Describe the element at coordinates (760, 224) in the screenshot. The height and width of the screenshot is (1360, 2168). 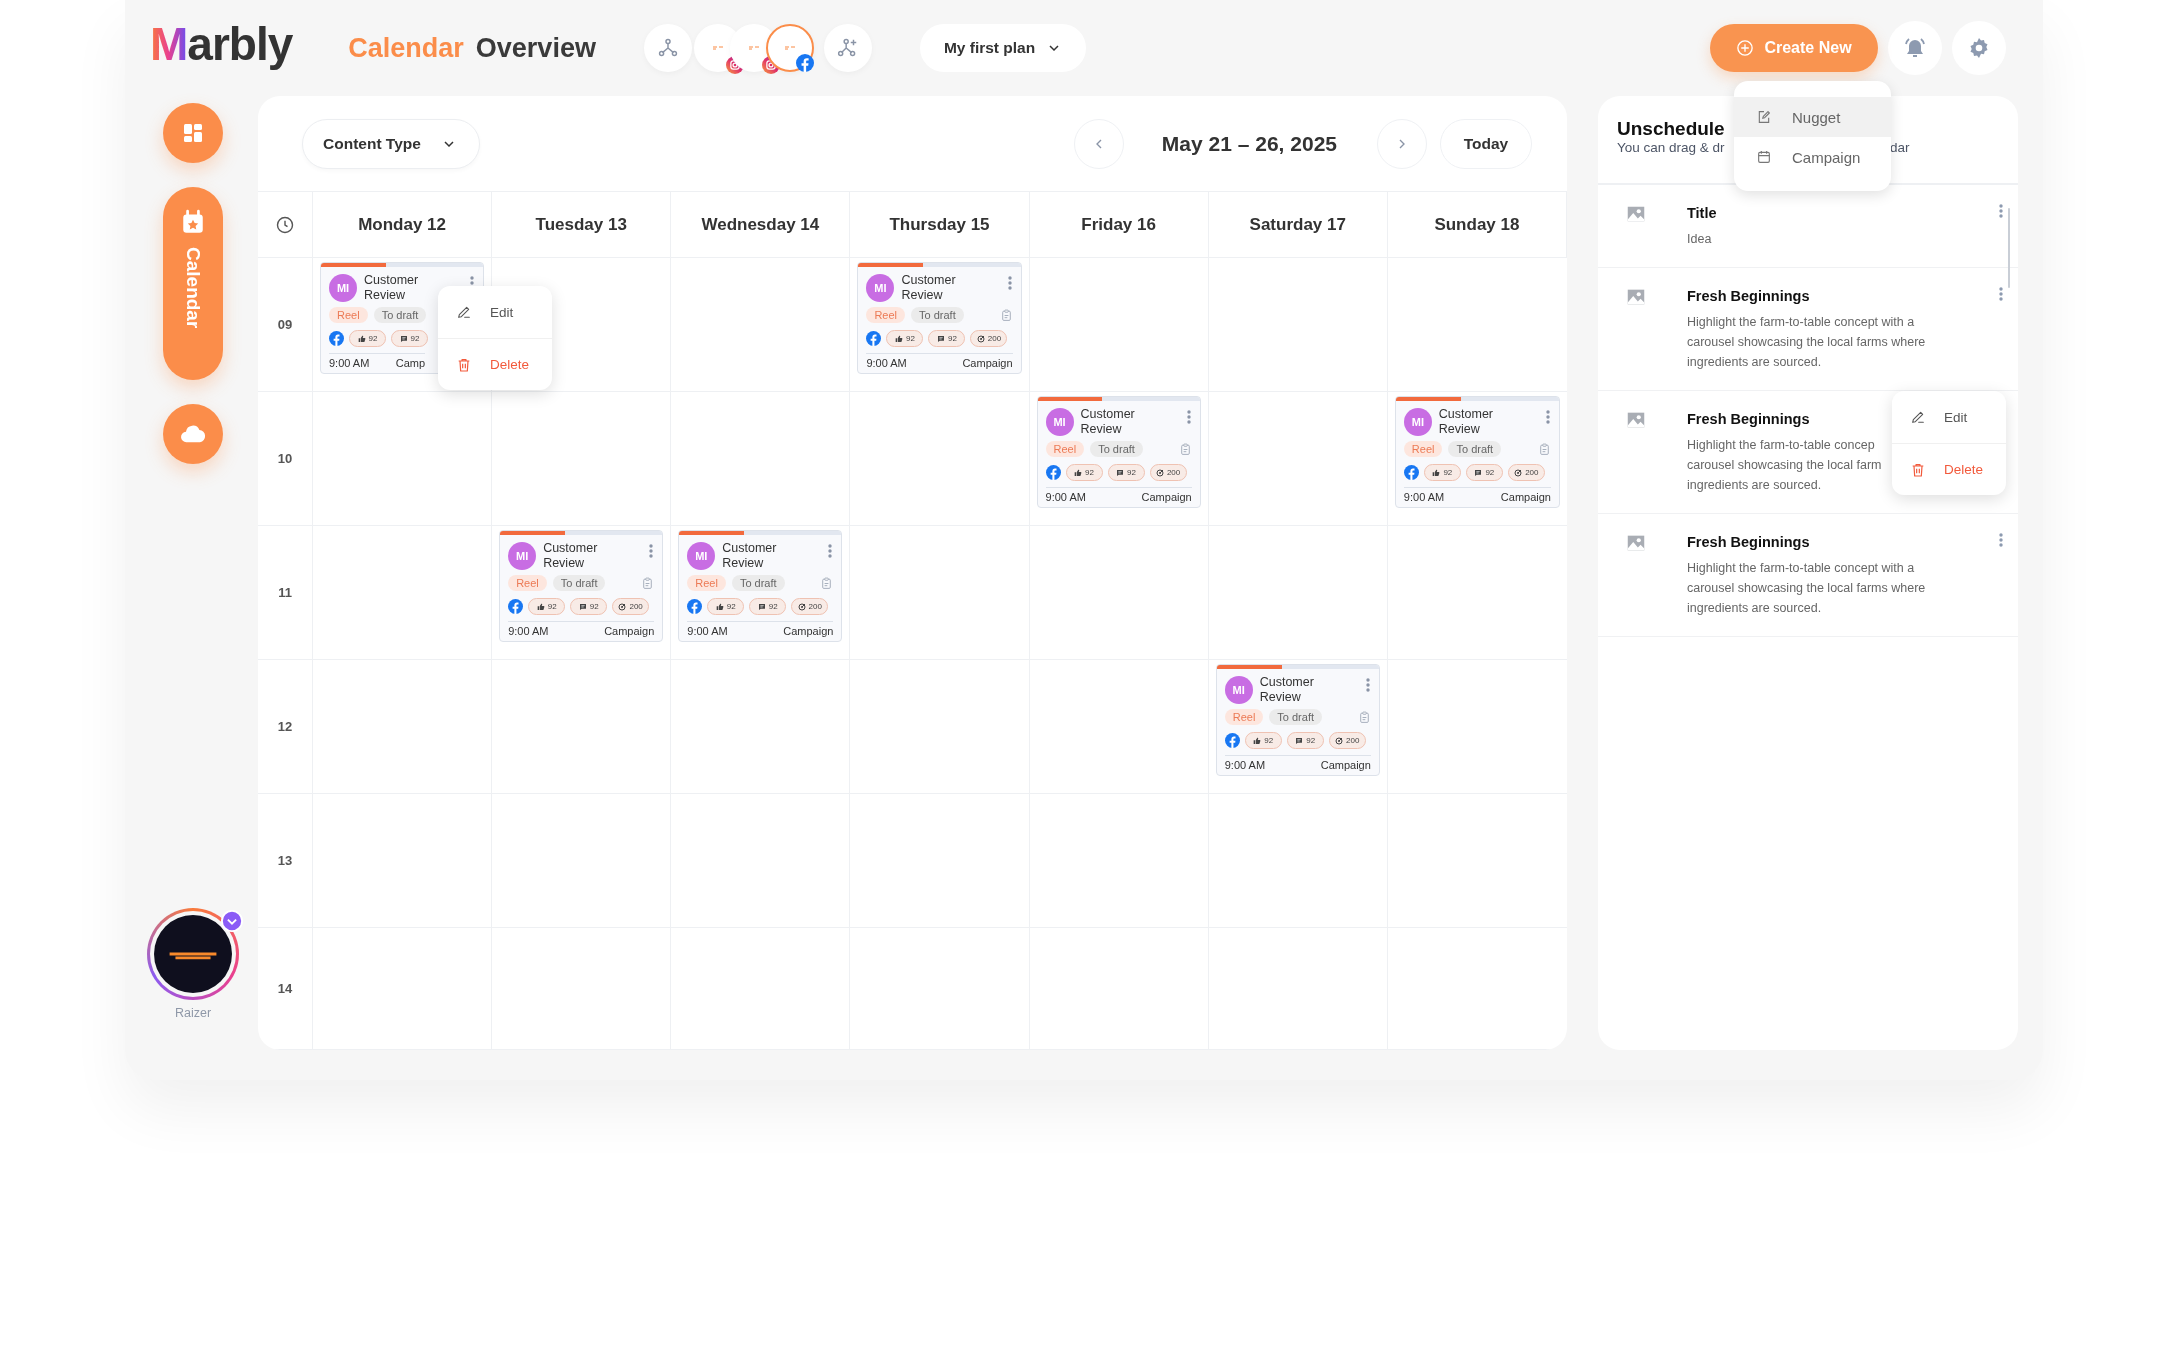
I see `day-header: Wednesday 14` at that location.